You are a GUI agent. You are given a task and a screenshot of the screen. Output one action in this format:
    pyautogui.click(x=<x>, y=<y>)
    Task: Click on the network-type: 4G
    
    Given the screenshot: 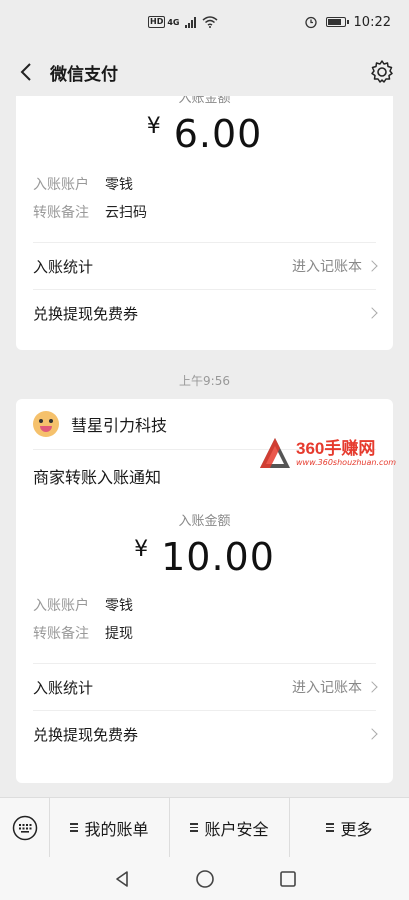 What is the action you would take?
    pyautogui.click(x=173, y=22)
    